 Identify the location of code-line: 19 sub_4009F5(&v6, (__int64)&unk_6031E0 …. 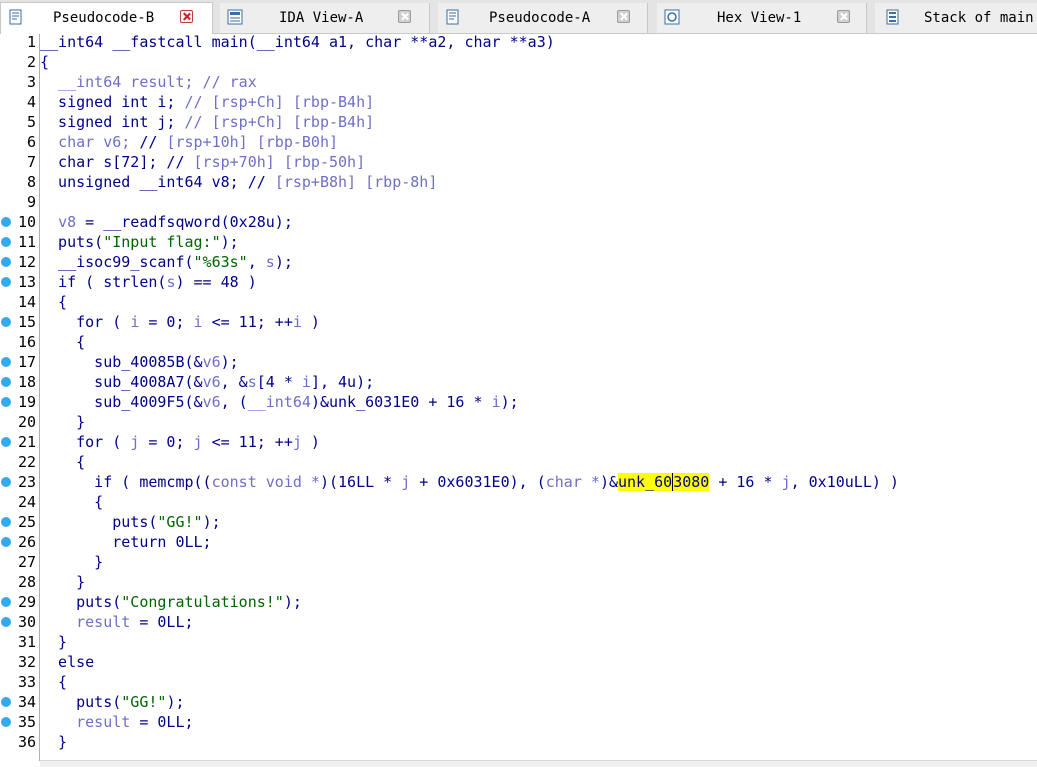
(518, 402).